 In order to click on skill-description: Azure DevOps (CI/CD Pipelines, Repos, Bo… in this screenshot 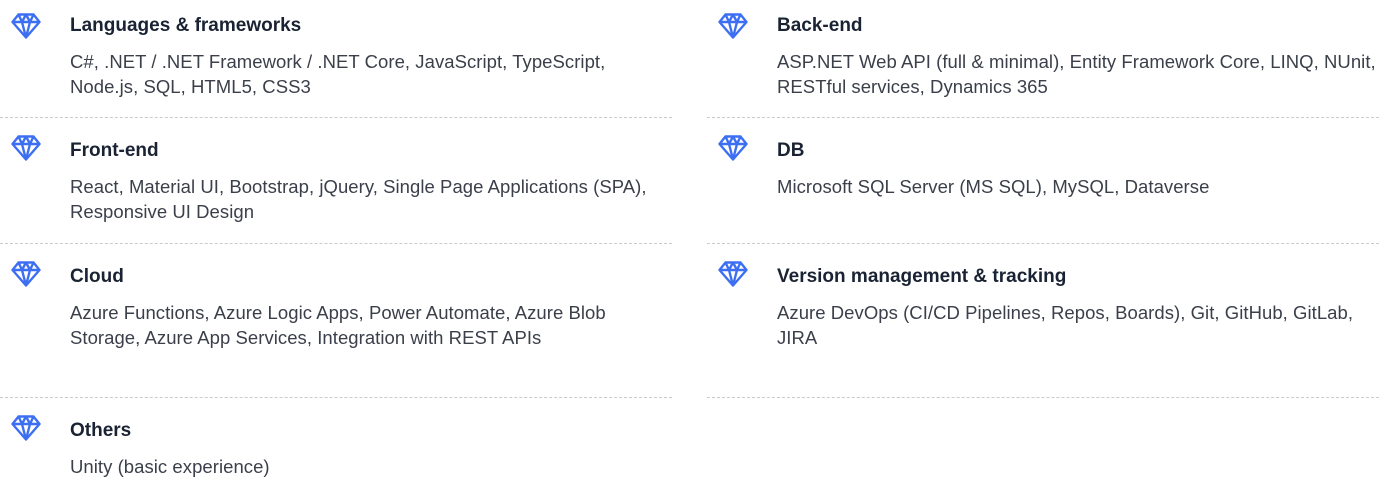, I will do `click(1065, 325)`.